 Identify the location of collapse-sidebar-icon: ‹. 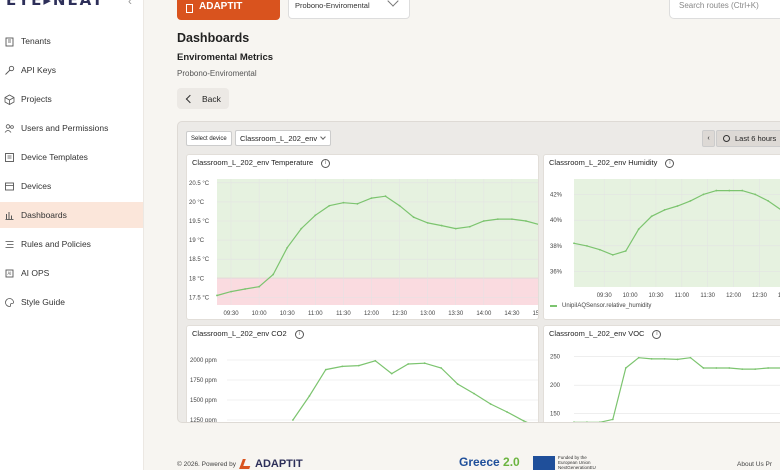
(130, 4).